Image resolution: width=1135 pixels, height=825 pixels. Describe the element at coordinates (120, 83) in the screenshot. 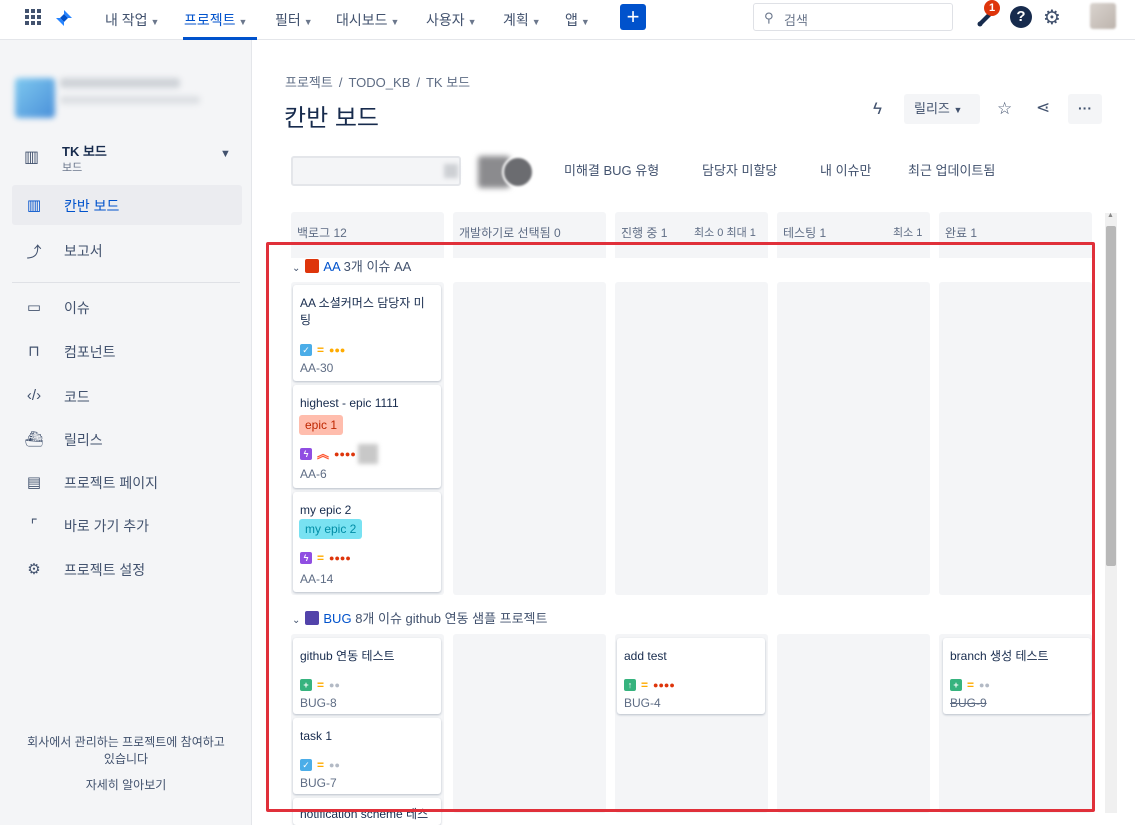

I see `project-name-redacted` at that location.